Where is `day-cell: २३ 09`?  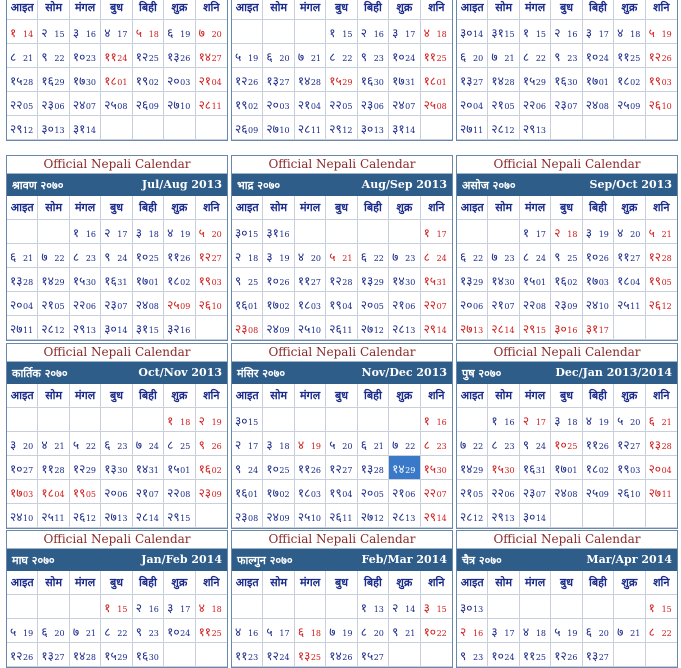
day-cell: २३ 09 is located at coordinates (567, 304).